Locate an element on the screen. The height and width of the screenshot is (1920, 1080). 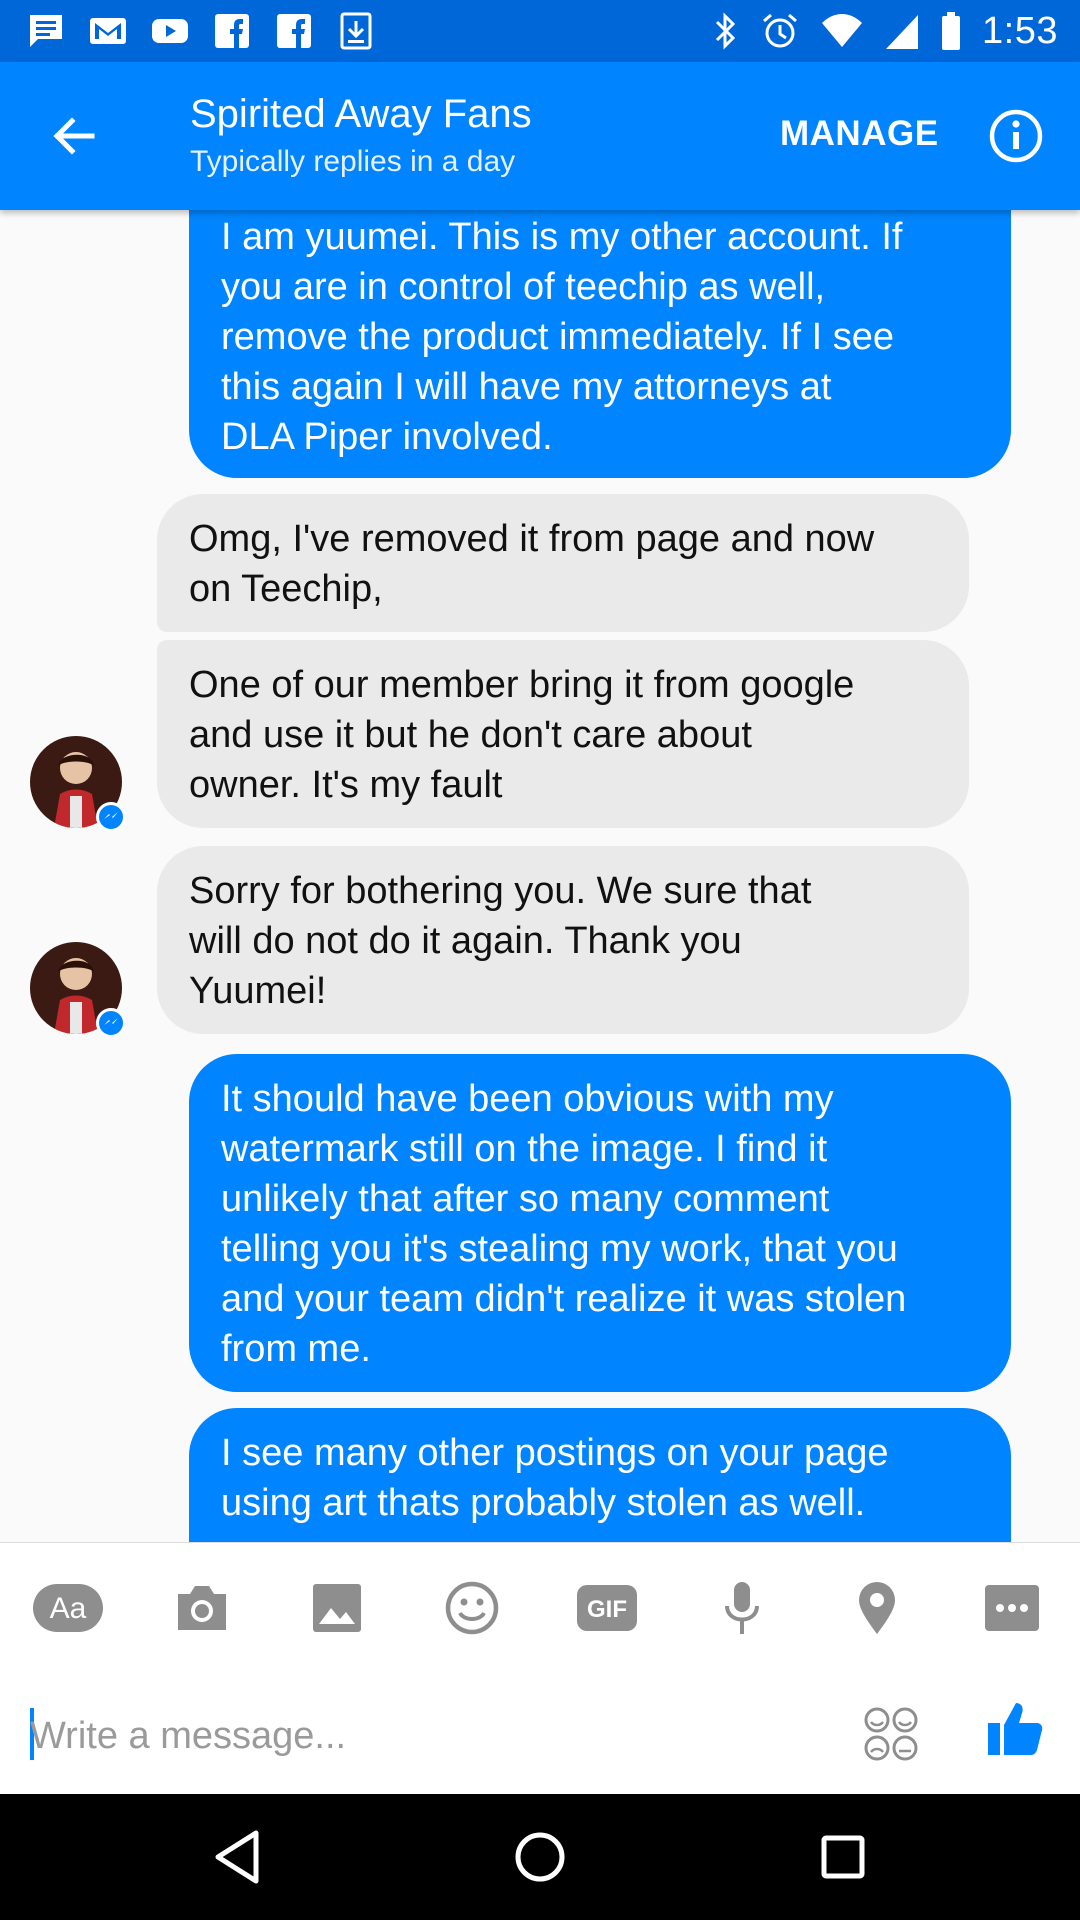
text-format-icon: Aa is located at coordinates (68, 1608).